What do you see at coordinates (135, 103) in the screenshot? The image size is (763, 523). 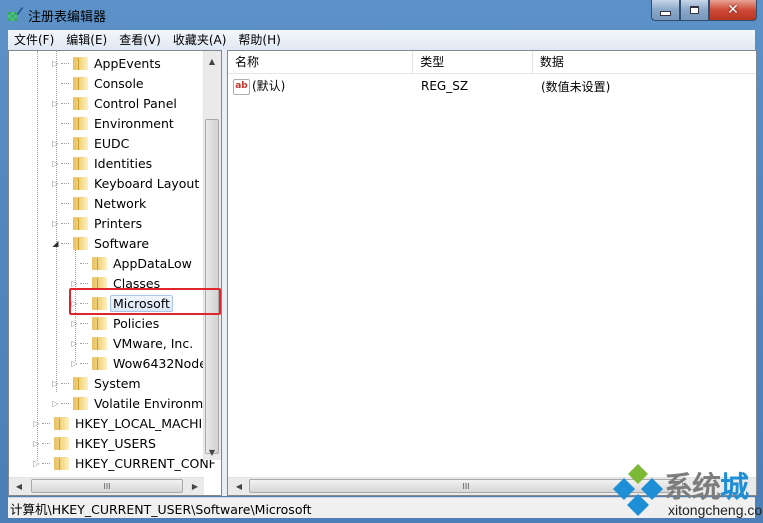 I see `tree-item-label: Control Panel` at bounding box center [135, 103].